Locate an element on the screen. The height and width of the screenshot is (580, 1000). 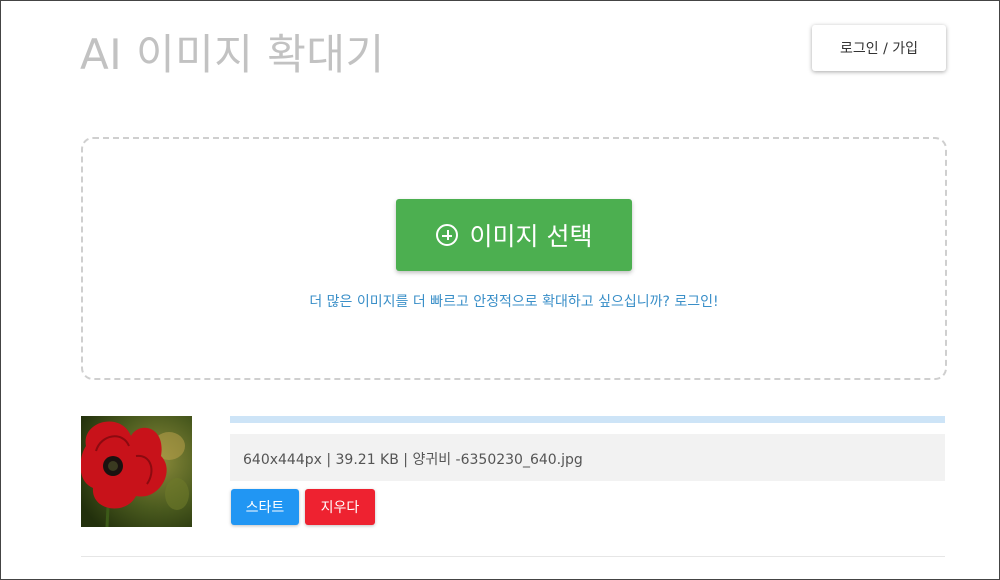
select-image-label: 이미지 선택 is located at coordinates (531, 236).